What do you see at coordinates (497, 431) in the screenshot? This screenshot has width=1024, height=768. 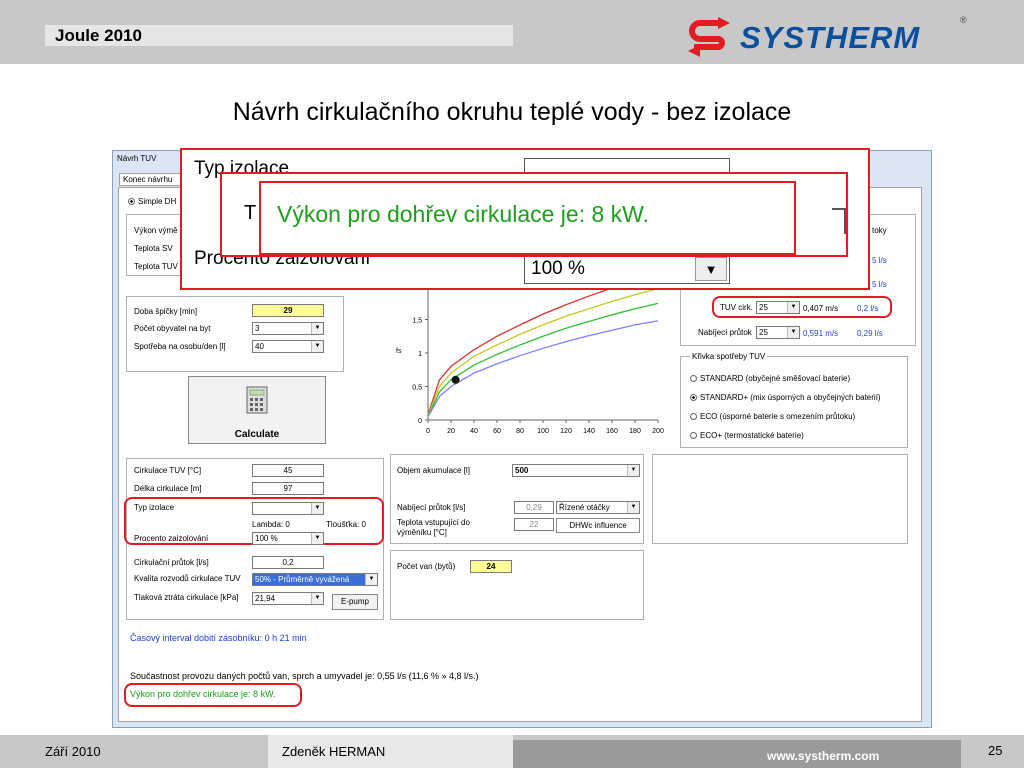 I see `x-tick-label: 60` at bounding box center [497, 431].